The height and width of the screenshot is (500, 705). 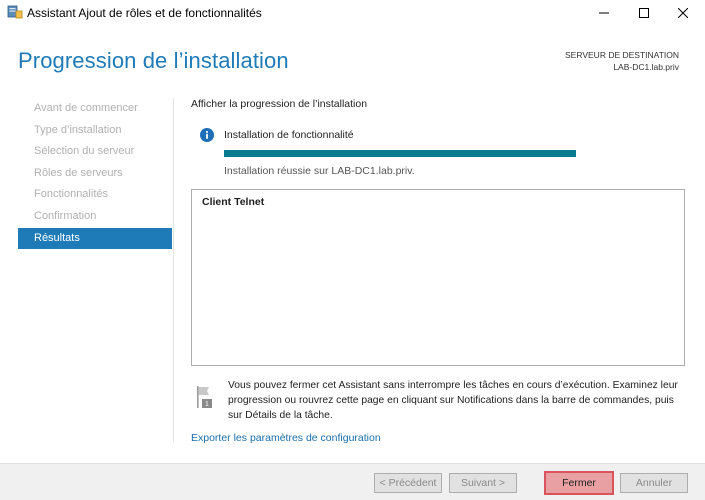 What do you see at coordinates (622, 55) in the screenshot?
I see `destination-label: SERVEUR DE DESTINATION` at bounding box center [622, 55].